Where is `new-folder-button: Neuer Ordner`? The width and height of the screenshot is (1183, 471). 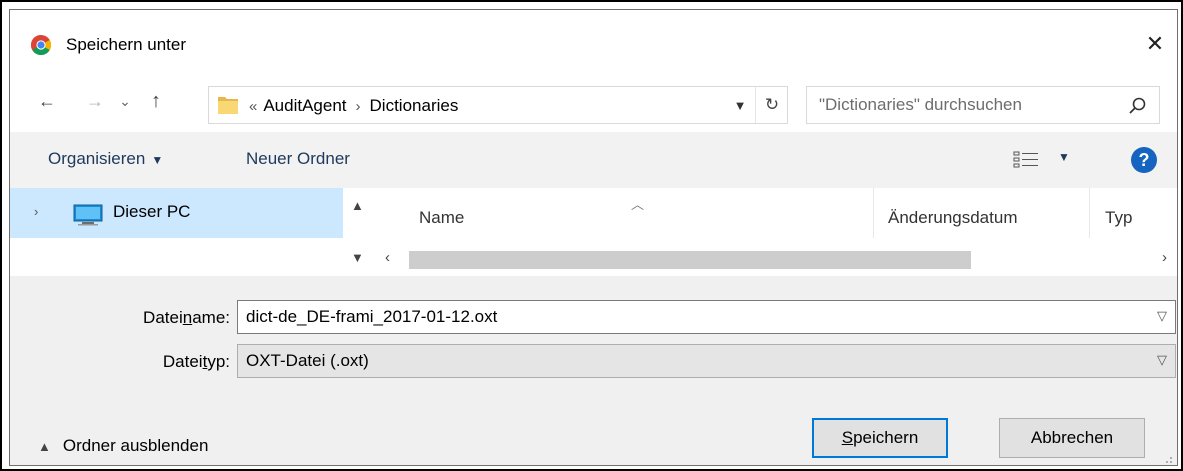 new-folder-button: Neuer Ordner is located at coordinates (298, 159).